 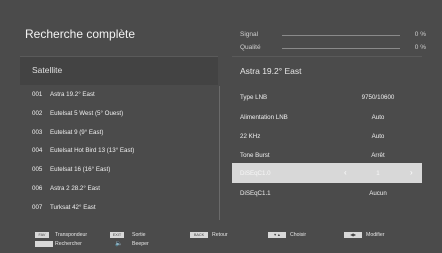 I want to click on setting-value: Arrêt, so click(x=378, y=155).